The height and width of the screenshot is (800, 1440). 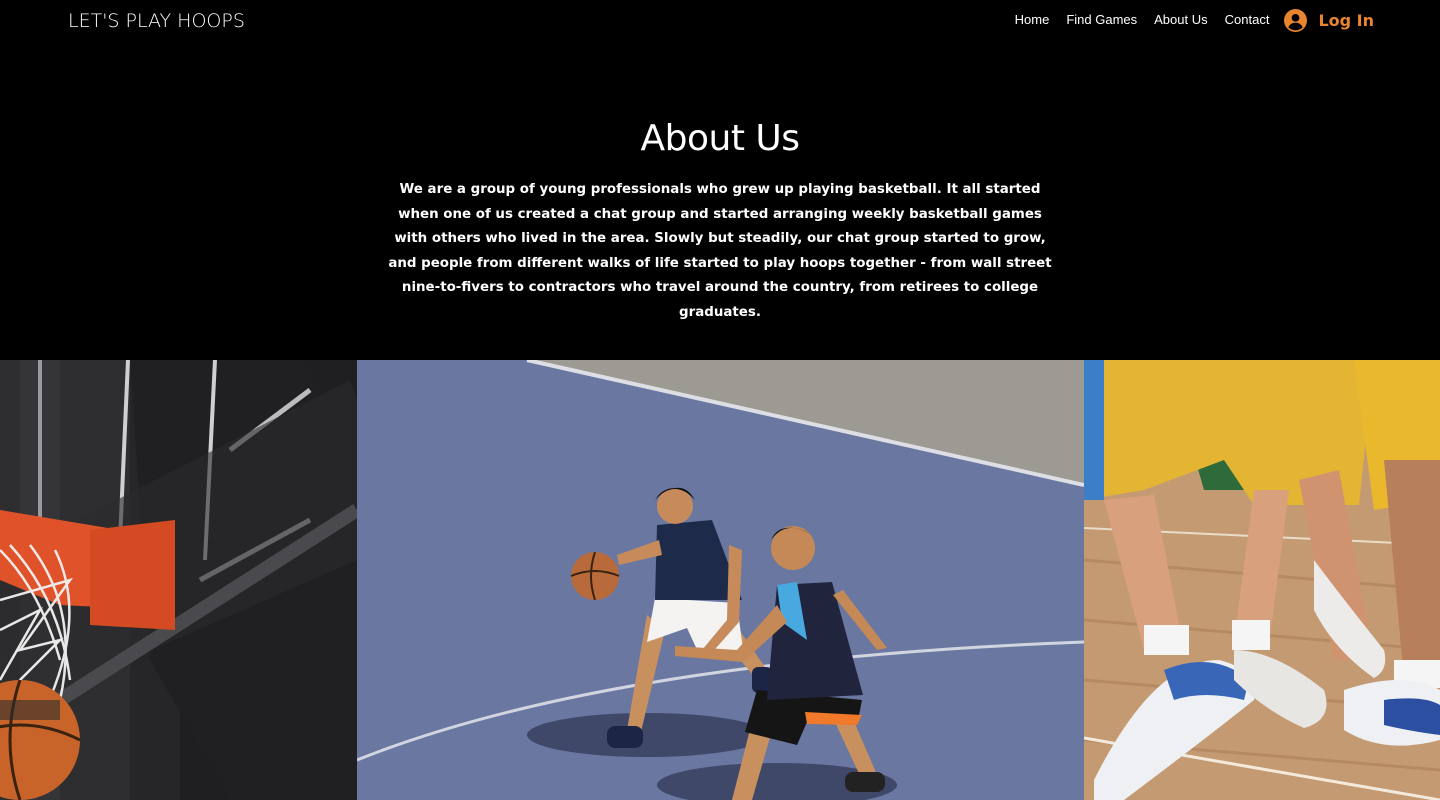 I want to click on photo-legs, so click(x=1262, y=580).